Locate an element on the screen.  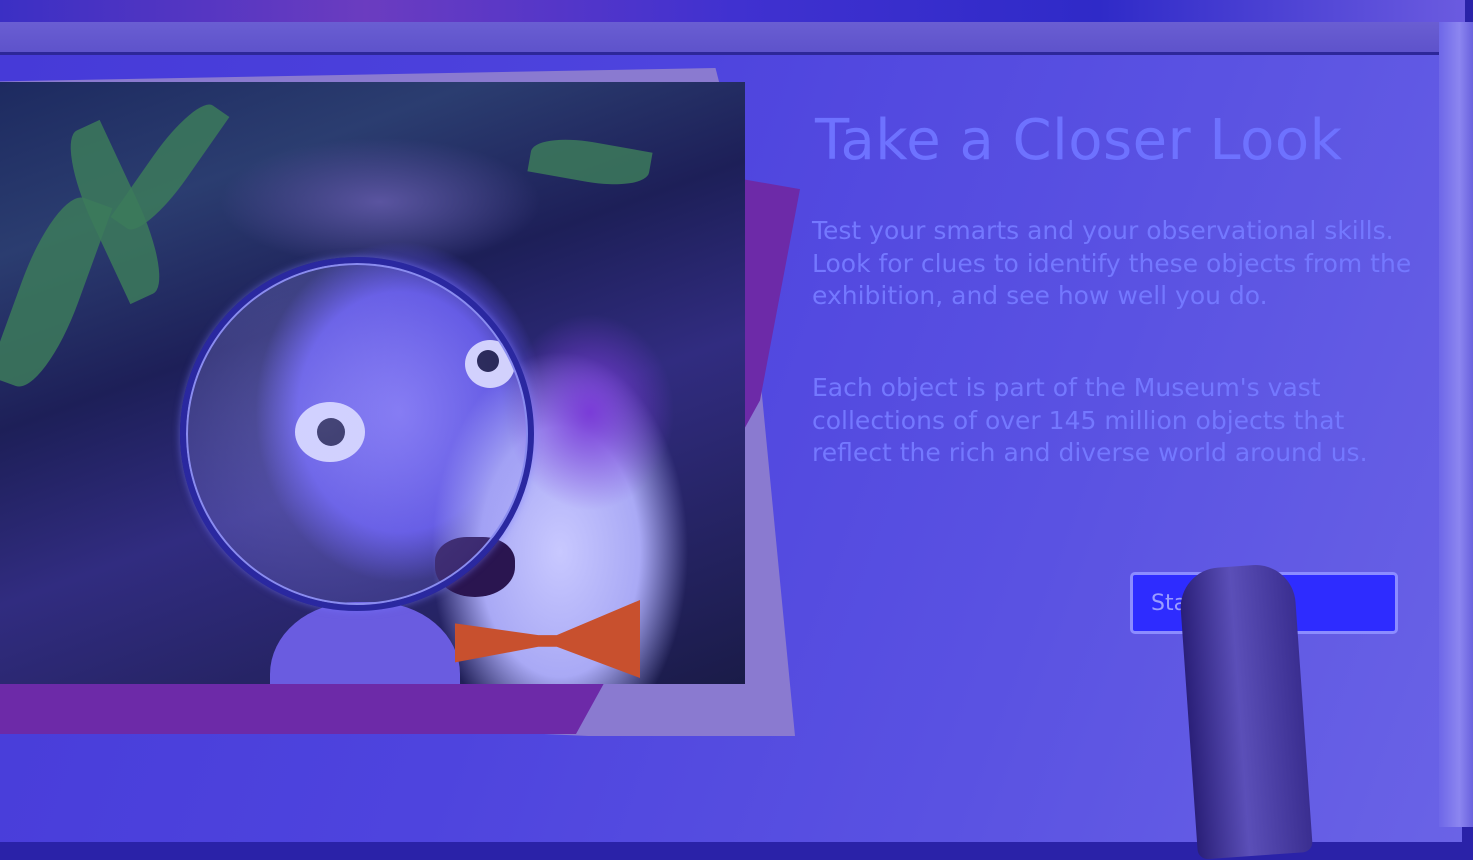
magnifying-glass-icon is located at coordinates (357, 434).